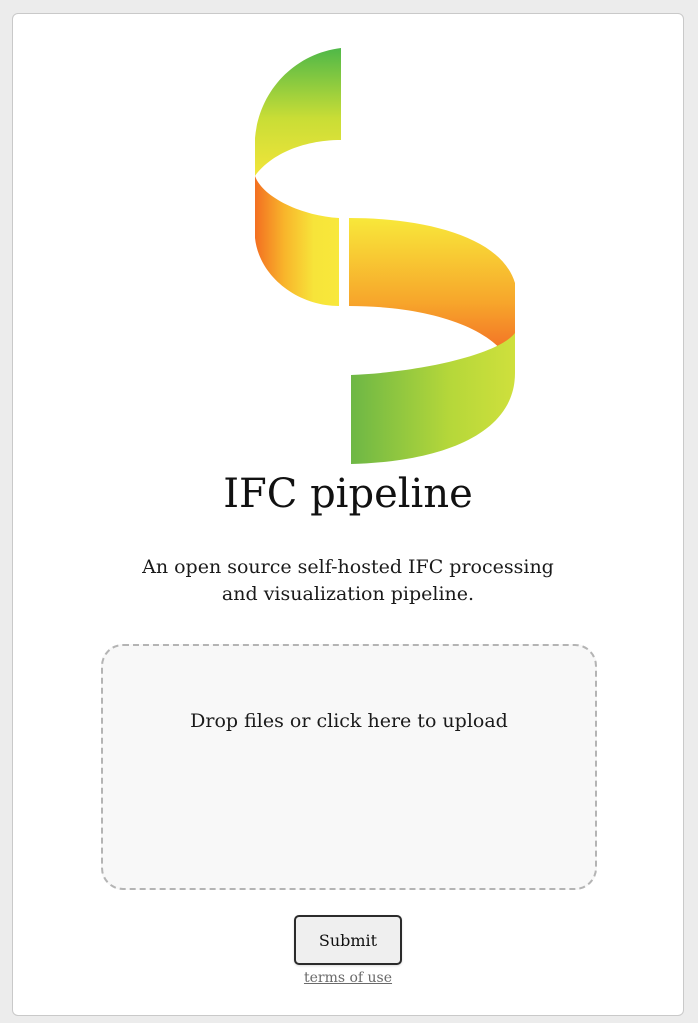  Describe the element at coordinates (348, 494) in the screenshot. I see `page-title: IFC pipeline` at that location.